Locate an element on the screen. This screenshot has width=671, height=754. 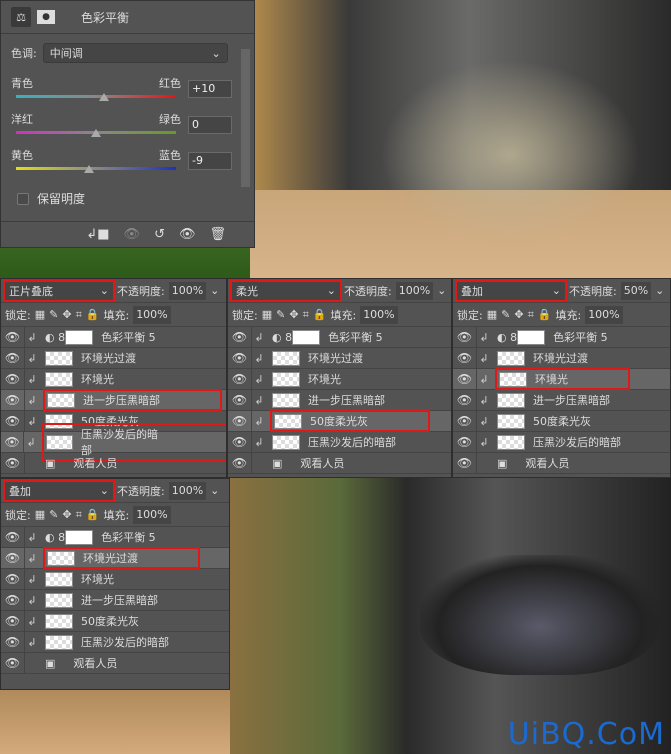
checkbox-box is located at coordinates (23, 198).